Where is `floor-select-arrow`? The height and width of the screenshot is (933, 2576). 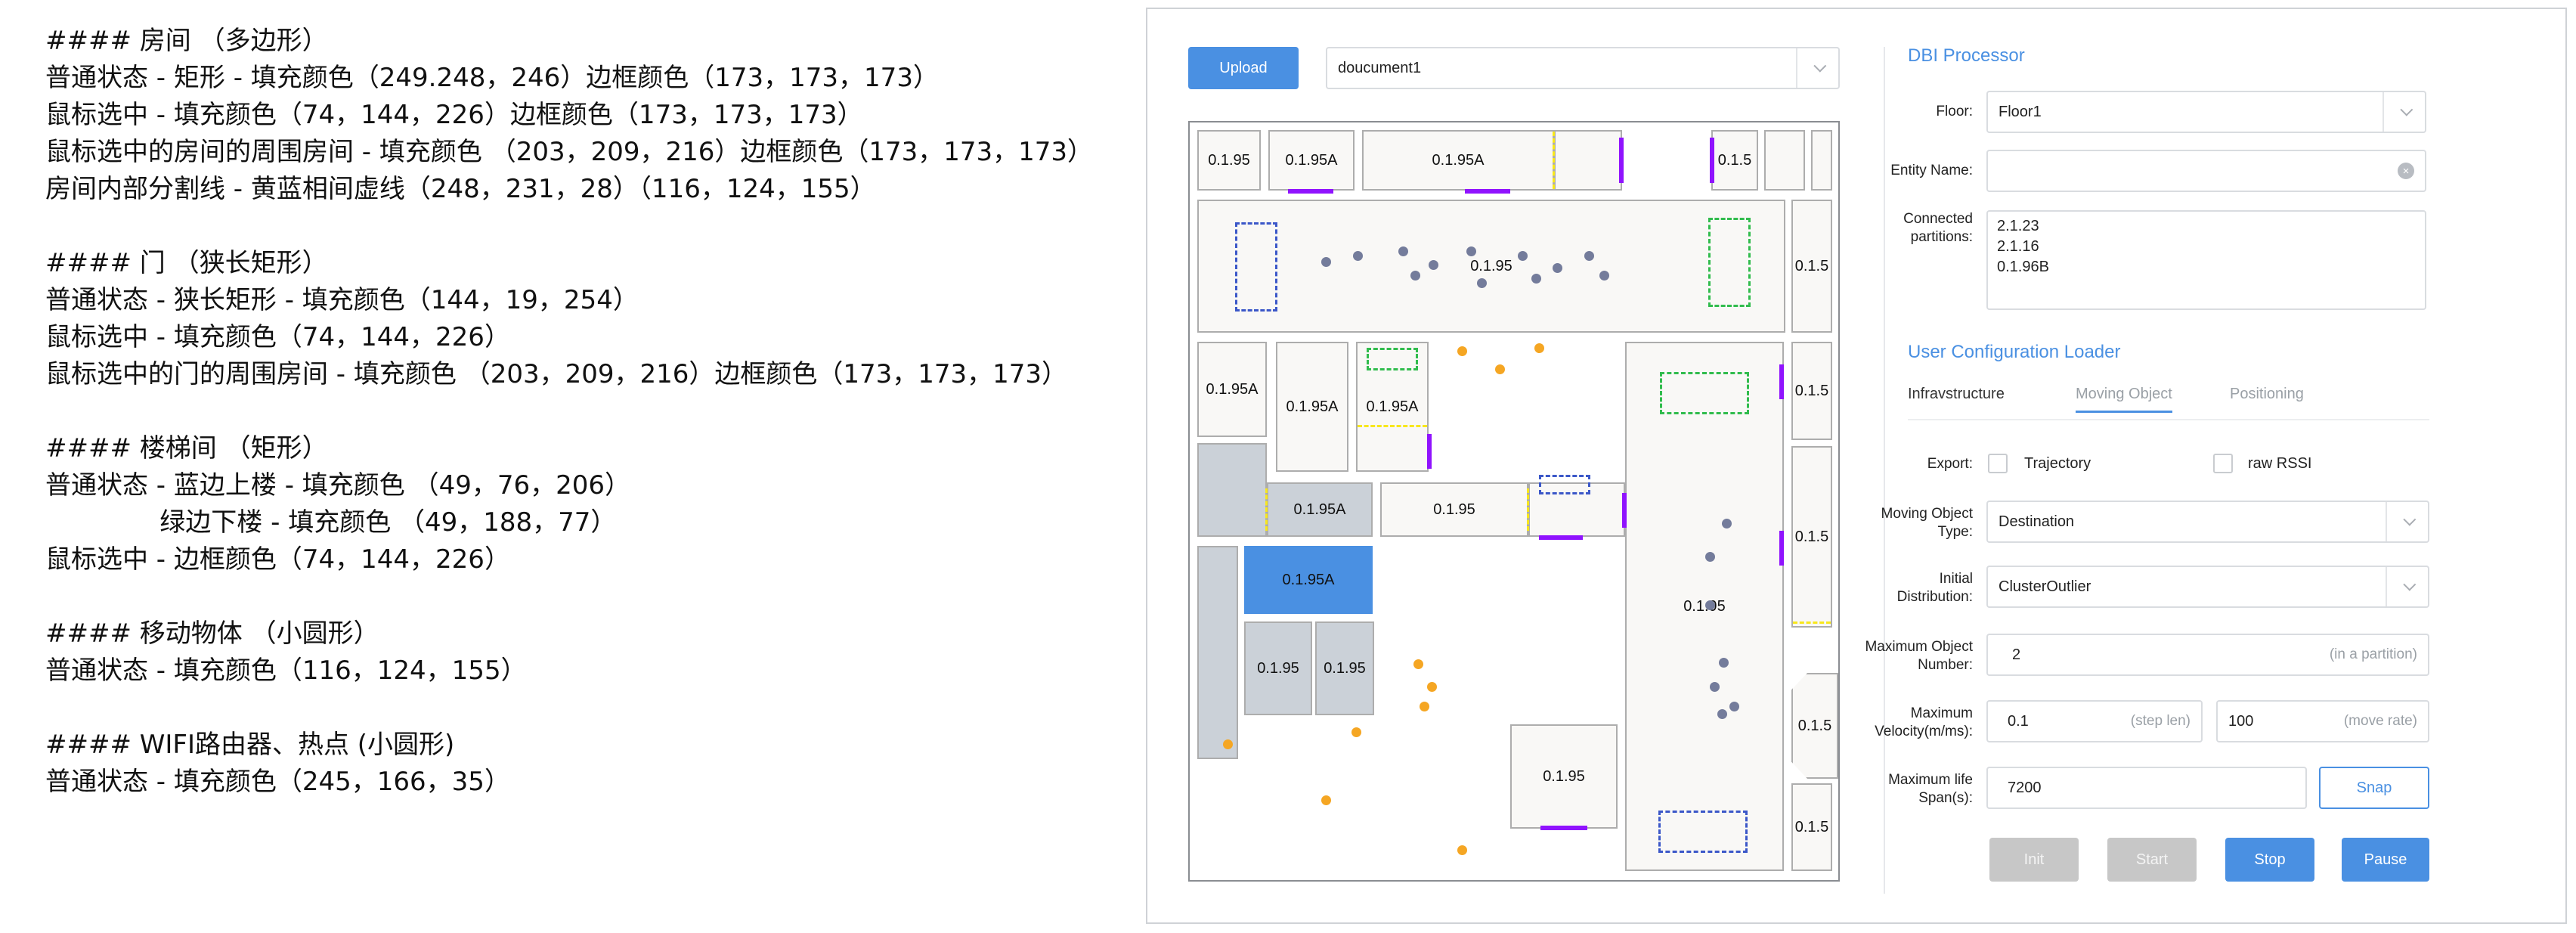
floor-select-arrow is located at coordinates (2403, 112).